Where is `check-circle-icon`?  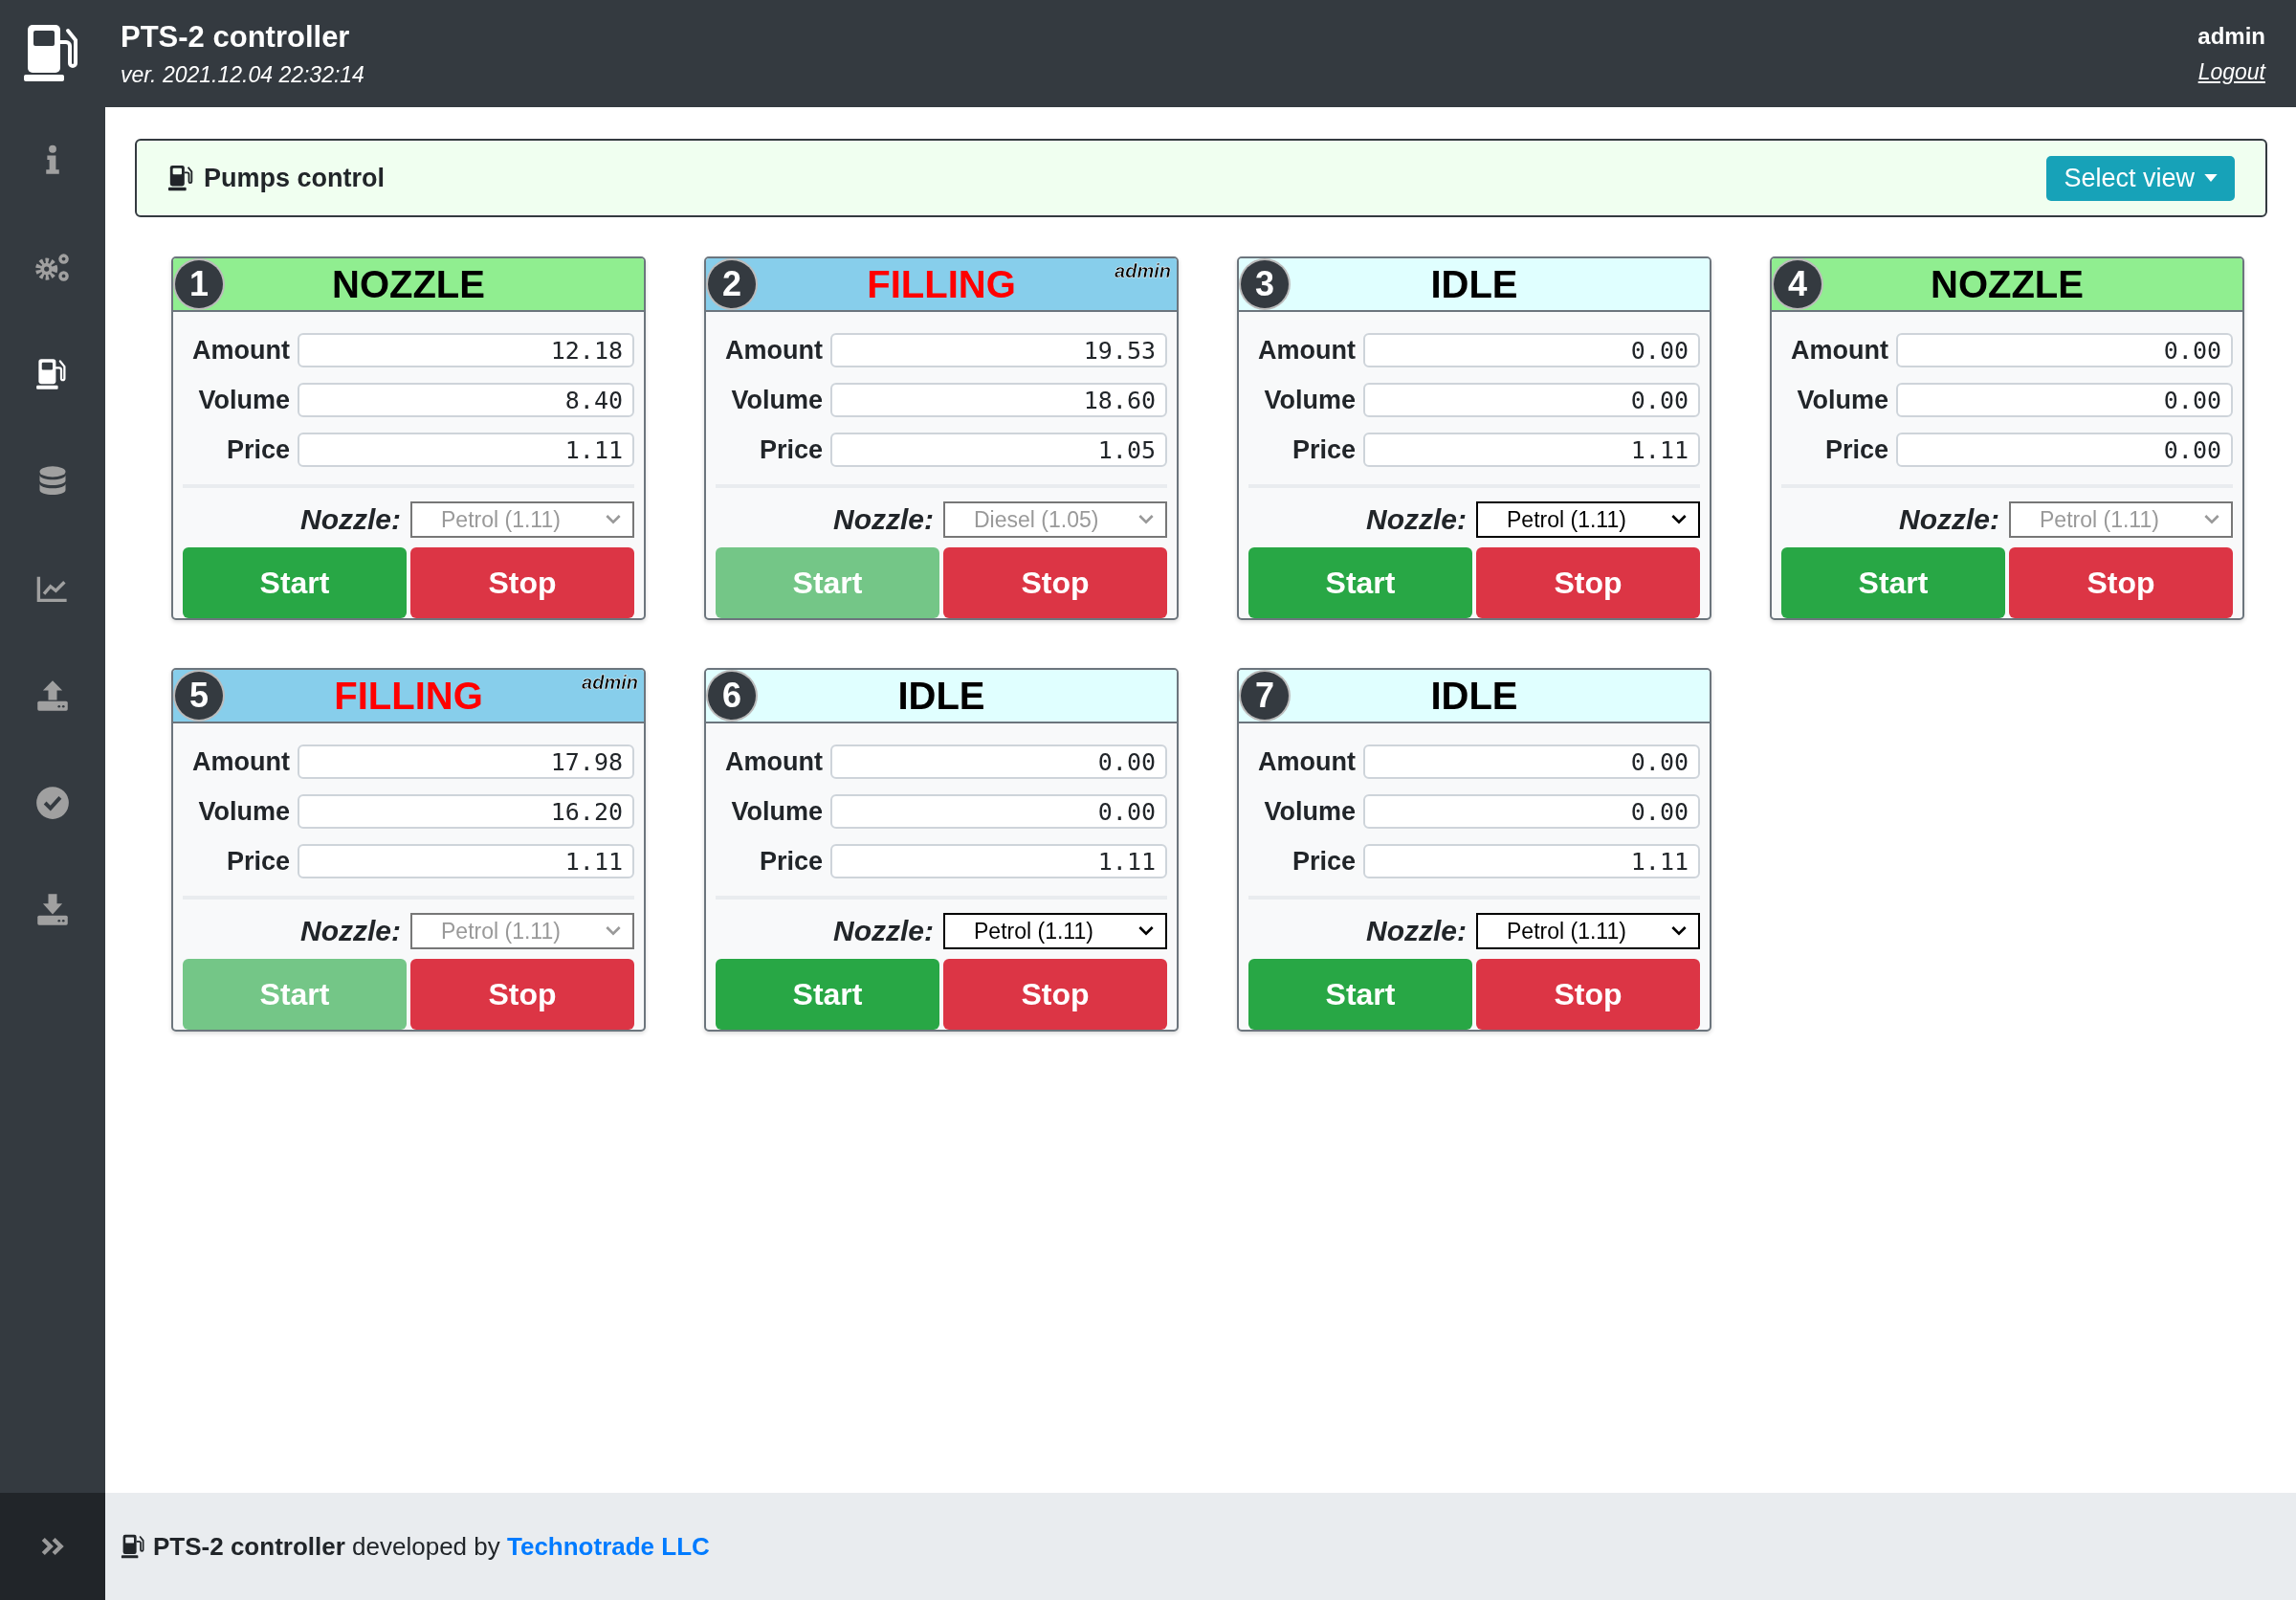 check-circle-icon is located at coordinates (53, 802).